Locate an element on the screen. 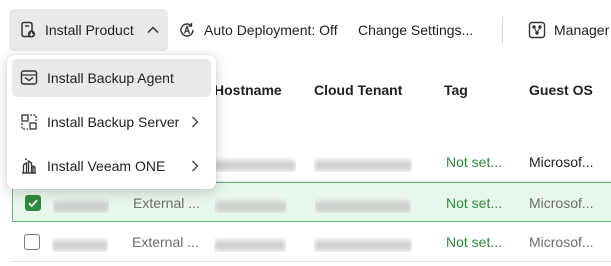 The image size is (611, 266). auto-deployment-button: Auto Deployment: Off is located at coordinates (258, 30).